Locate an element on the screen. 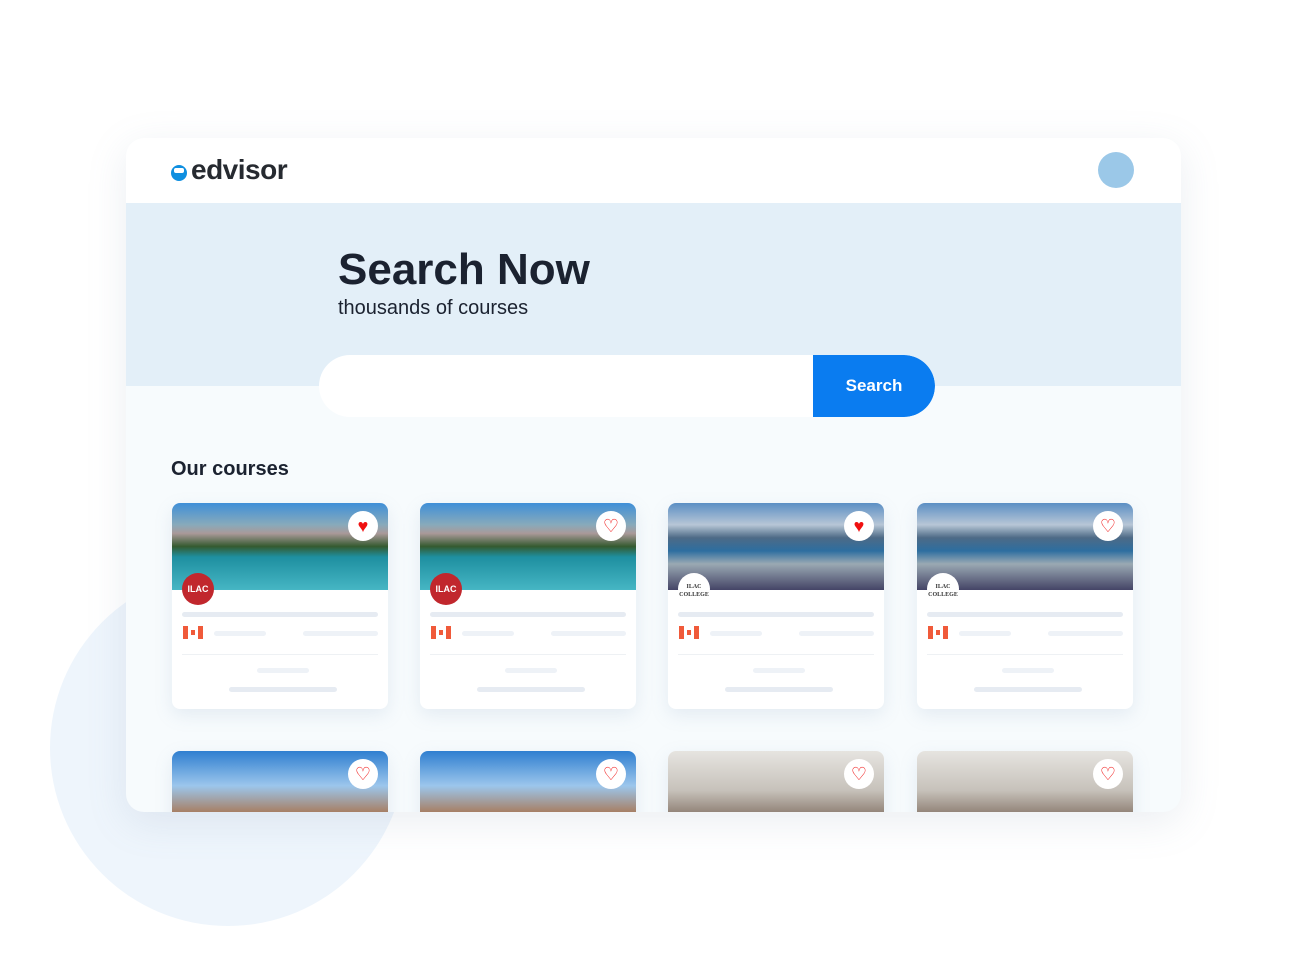 The width and height of the screenshot is (1310, 956). course-image: ♥ ILAC COLLEGE is located at coordinates (776, 554).